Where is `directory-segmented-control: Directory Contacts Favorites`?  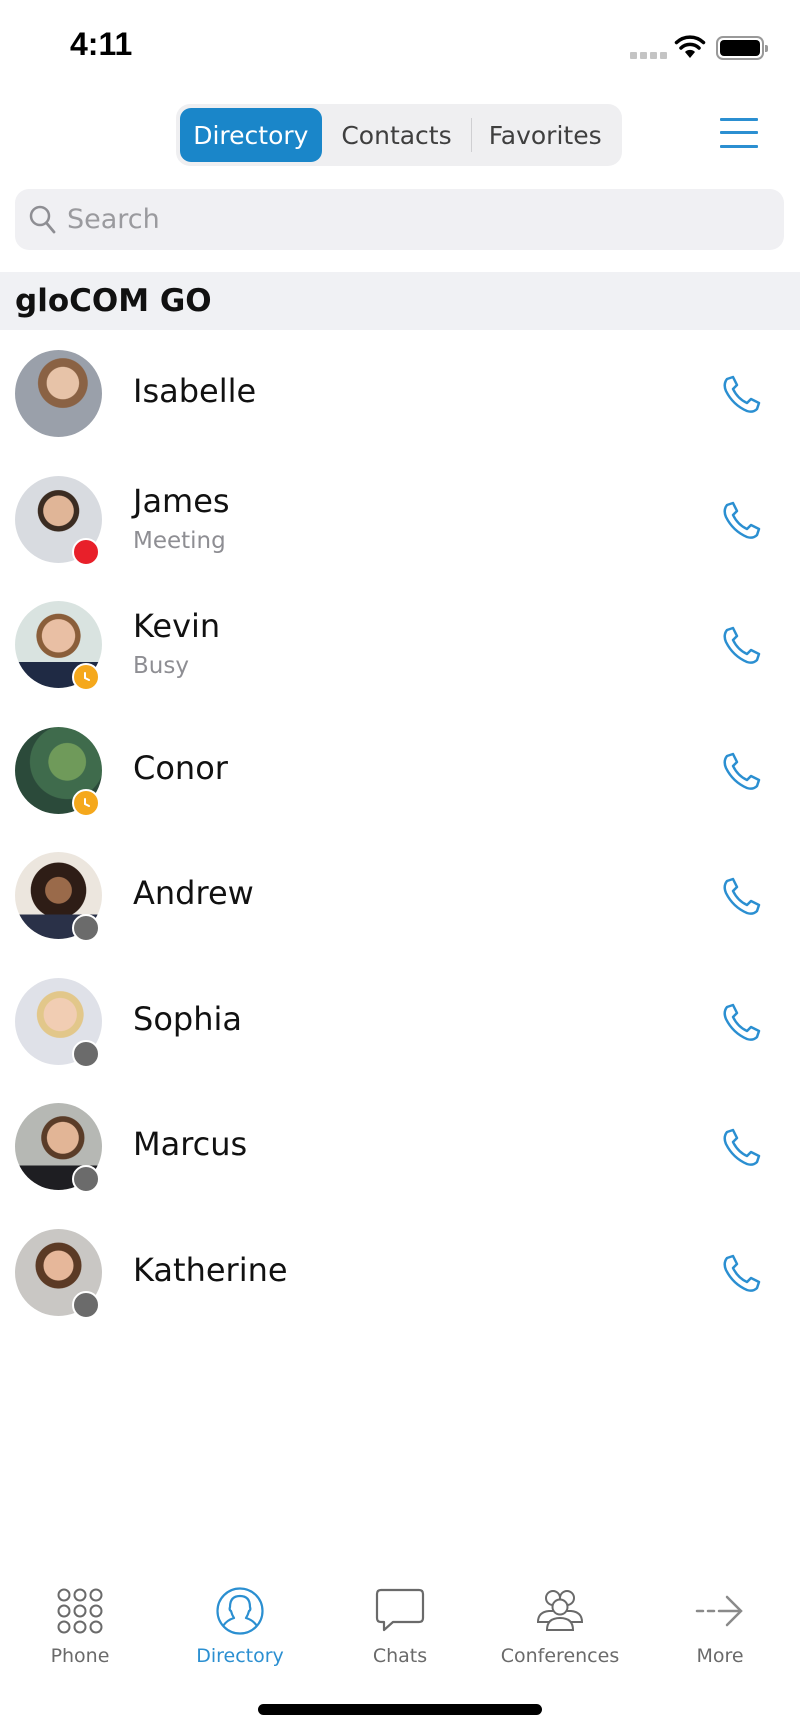
directory-segmented-control: Directory Contacts Favorites is located at coordinates (399, 135).